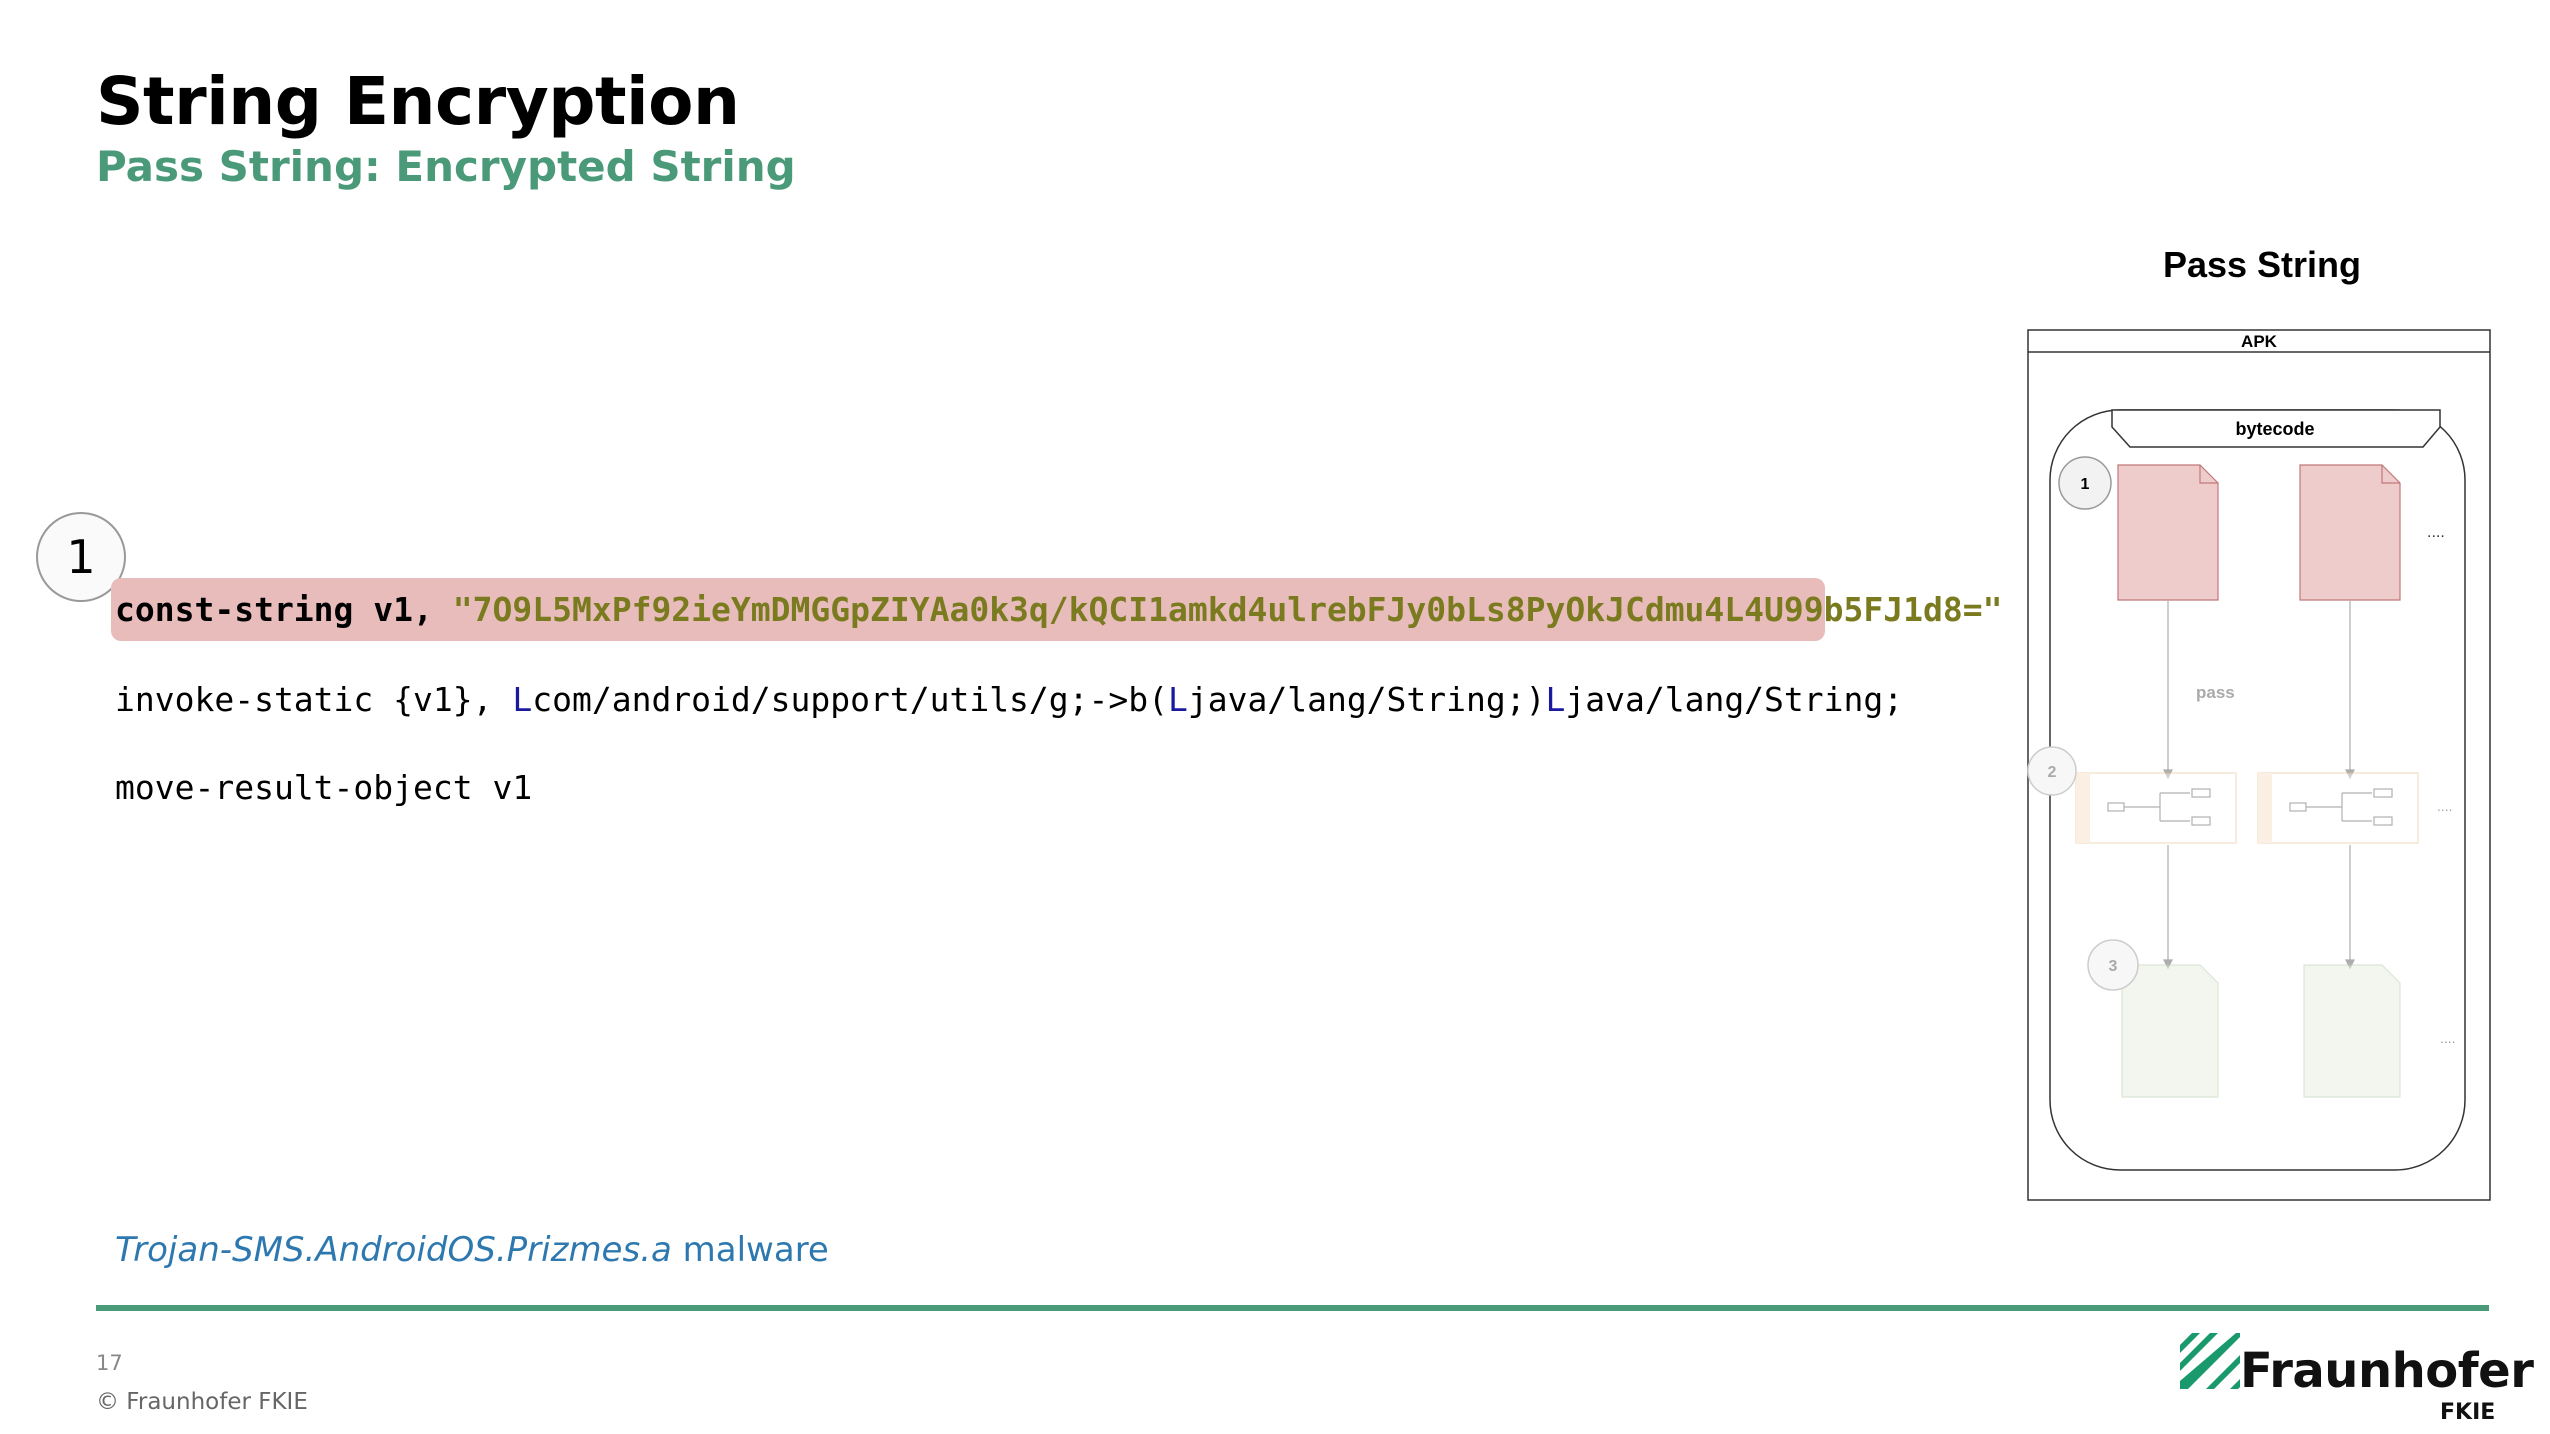 This screenshot has height=1434, width=2550. I want to click on bytecode-label: bytecode, so click(2274, 429).